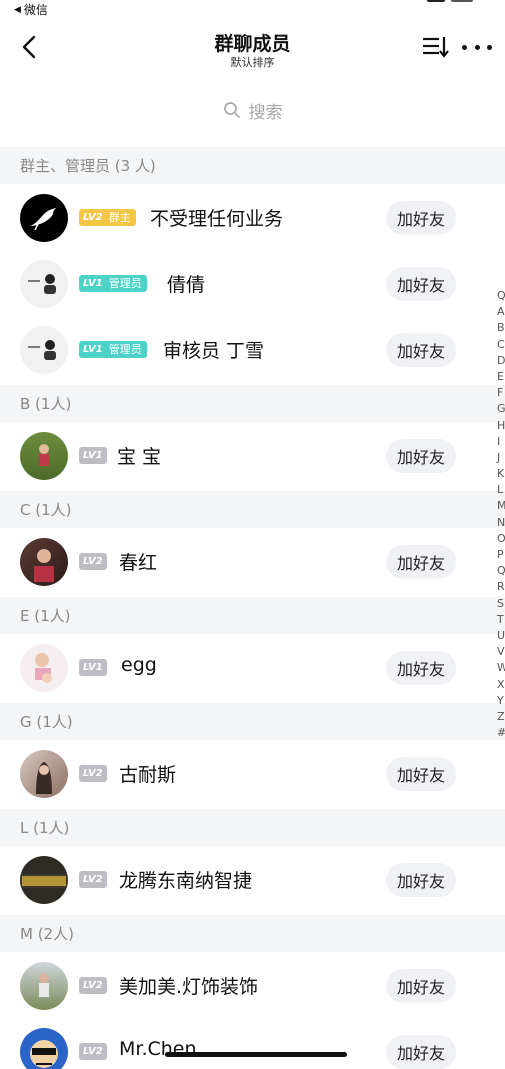  What do you see at coordinates (214, 351) in the screenshot?
I see `member-name: 审核员 丁雪` at bounding box center [214, 351].